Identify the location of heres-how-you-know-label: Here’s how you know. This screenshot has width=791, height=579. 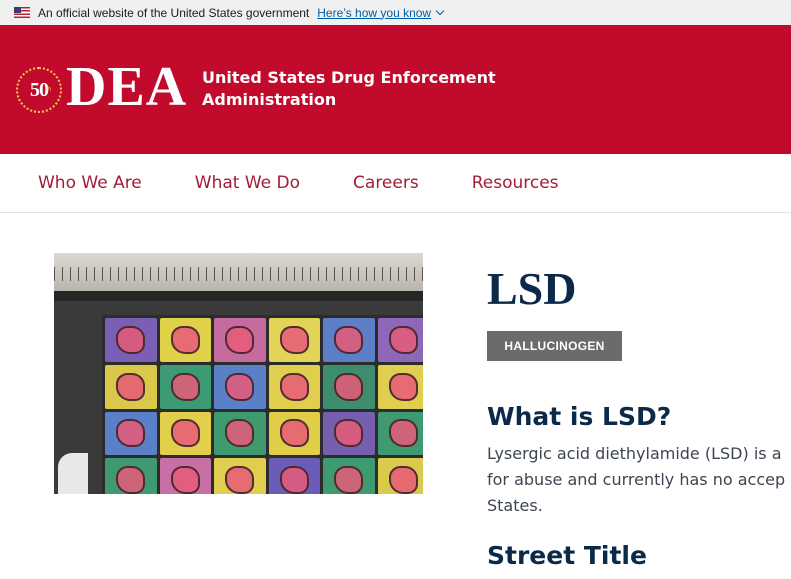
(374, 12).